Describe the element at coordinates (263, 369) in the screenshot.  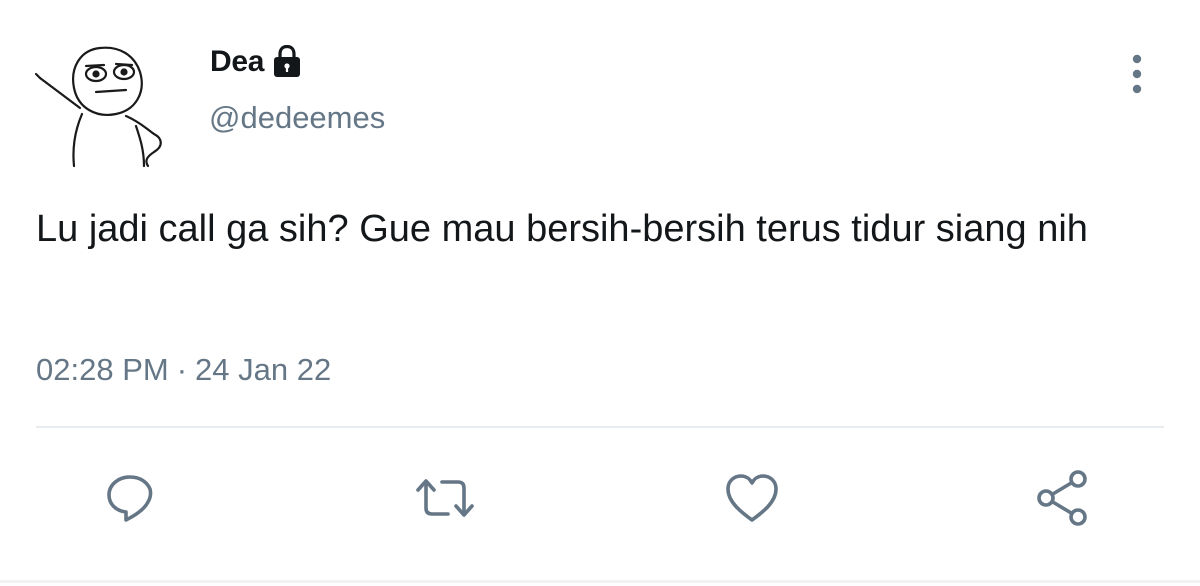
I see `tweet-date: 24 Jan 22` at that location.